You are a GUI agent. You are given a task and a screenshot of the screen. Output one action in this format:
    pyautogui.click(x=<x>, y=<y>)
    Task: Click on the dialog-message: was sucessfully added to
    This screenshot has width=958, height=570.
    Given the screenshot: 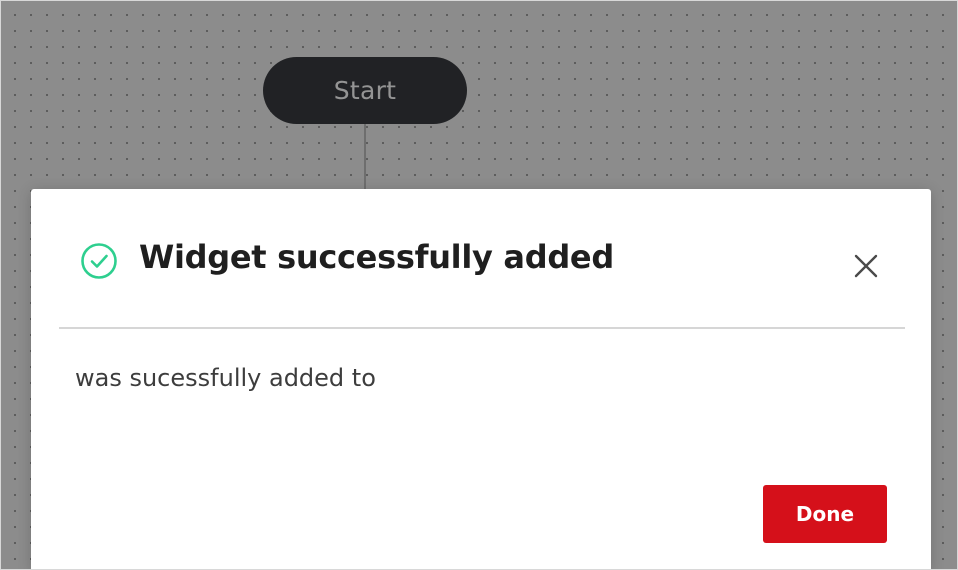 What is the action you would take?
    pyautogui.click(x=225, y=378)
    